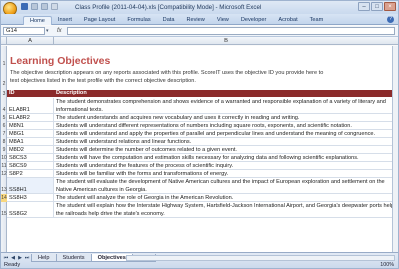  What do you see at coordinates (390, 19) in the screenshot?
I see `help-icon: ?` at bounding box center [390, 19].